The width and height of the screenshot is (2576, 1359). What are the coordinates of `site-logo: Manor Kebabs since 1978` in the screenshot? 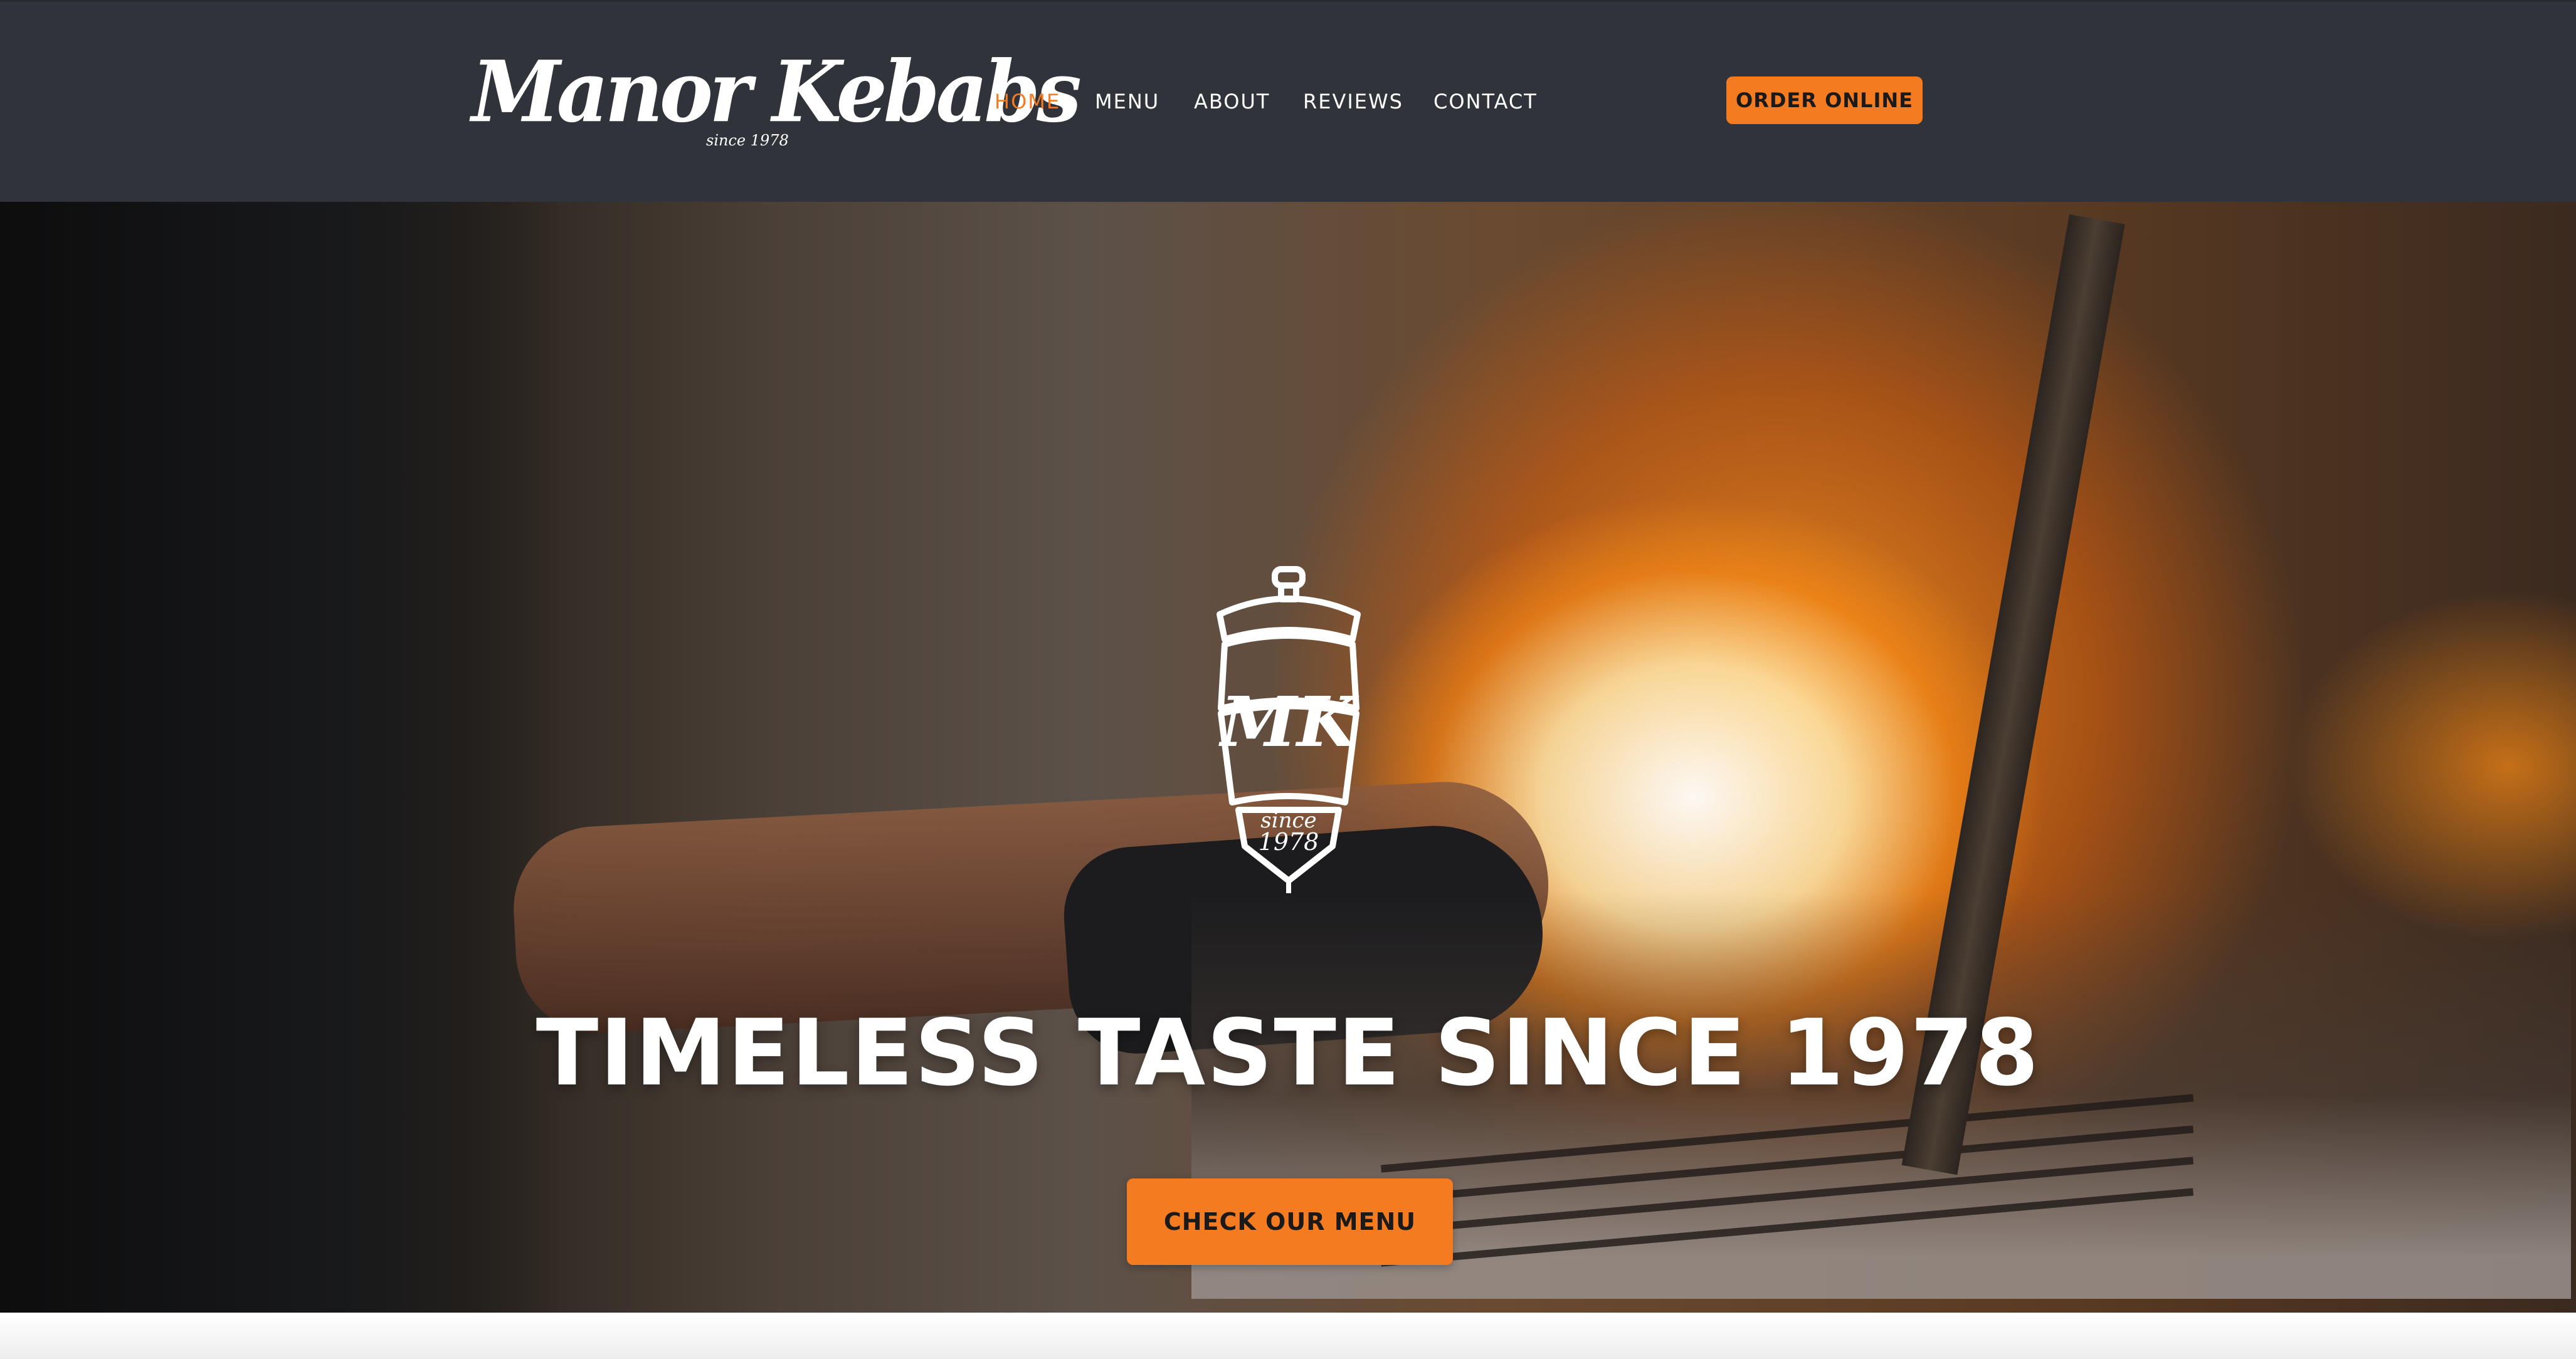 It's located at (777, 98).